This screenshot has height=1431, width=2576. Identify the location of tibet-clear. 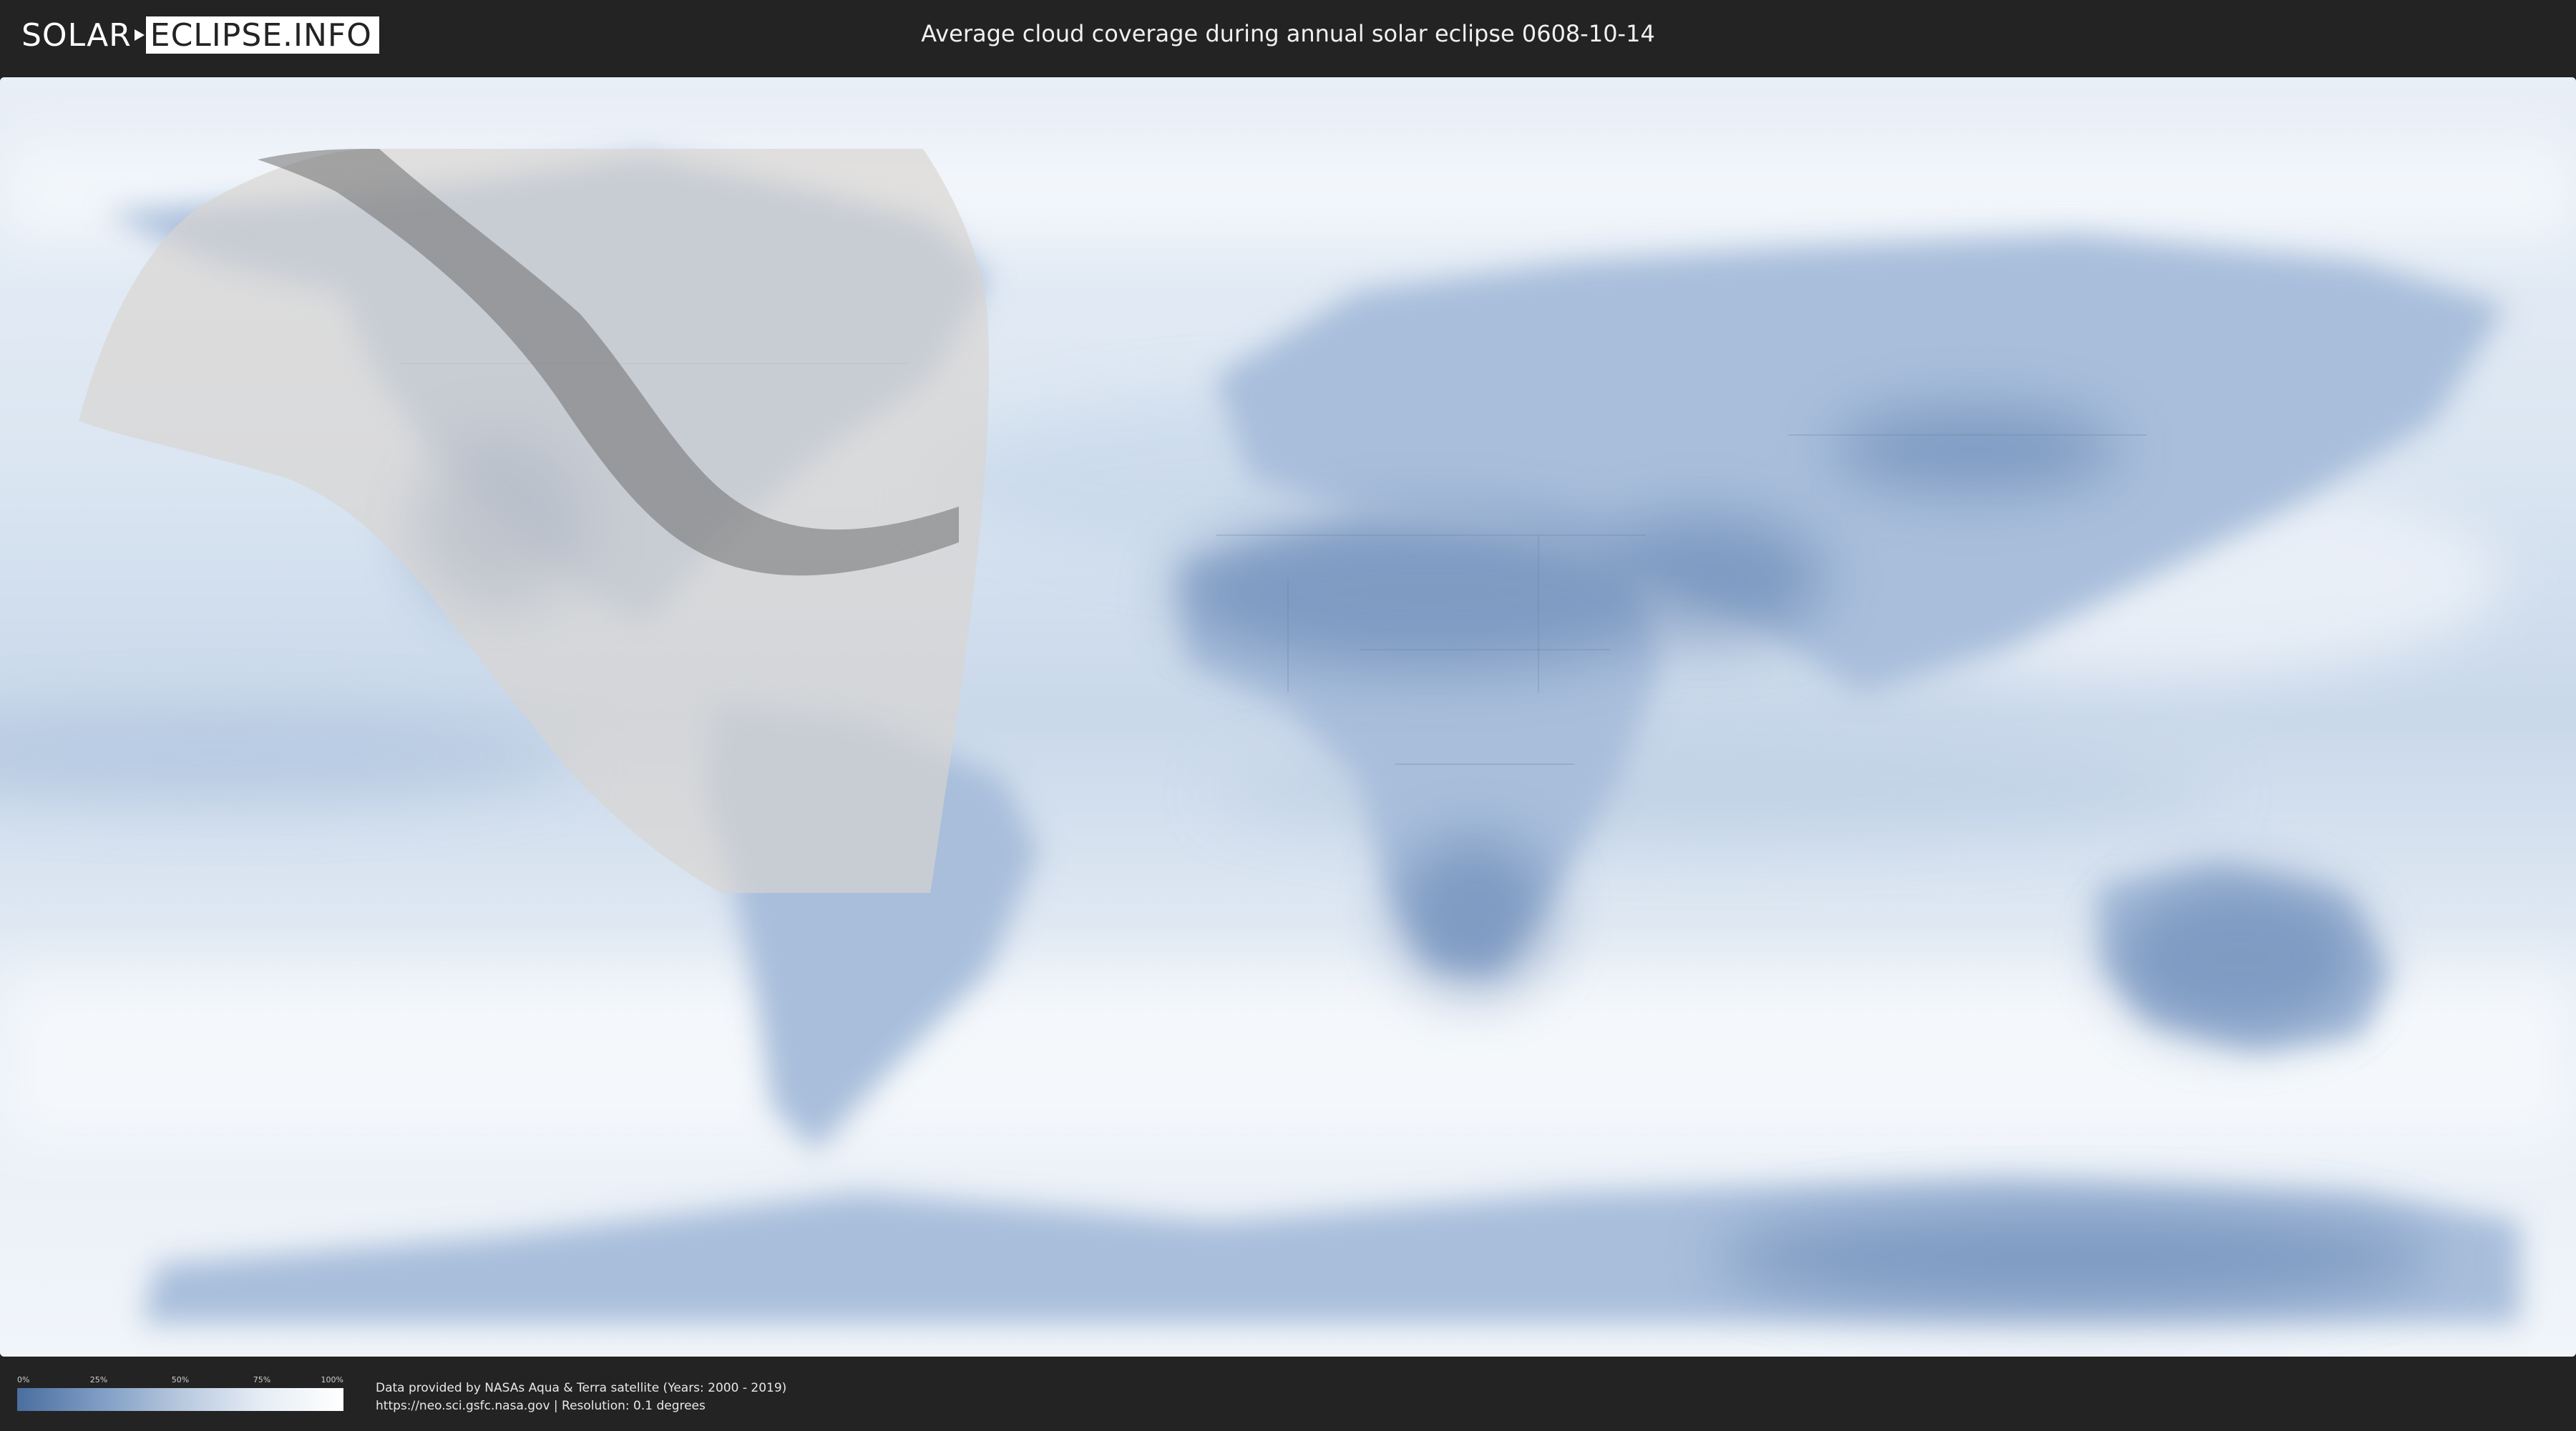
(1975, 449).